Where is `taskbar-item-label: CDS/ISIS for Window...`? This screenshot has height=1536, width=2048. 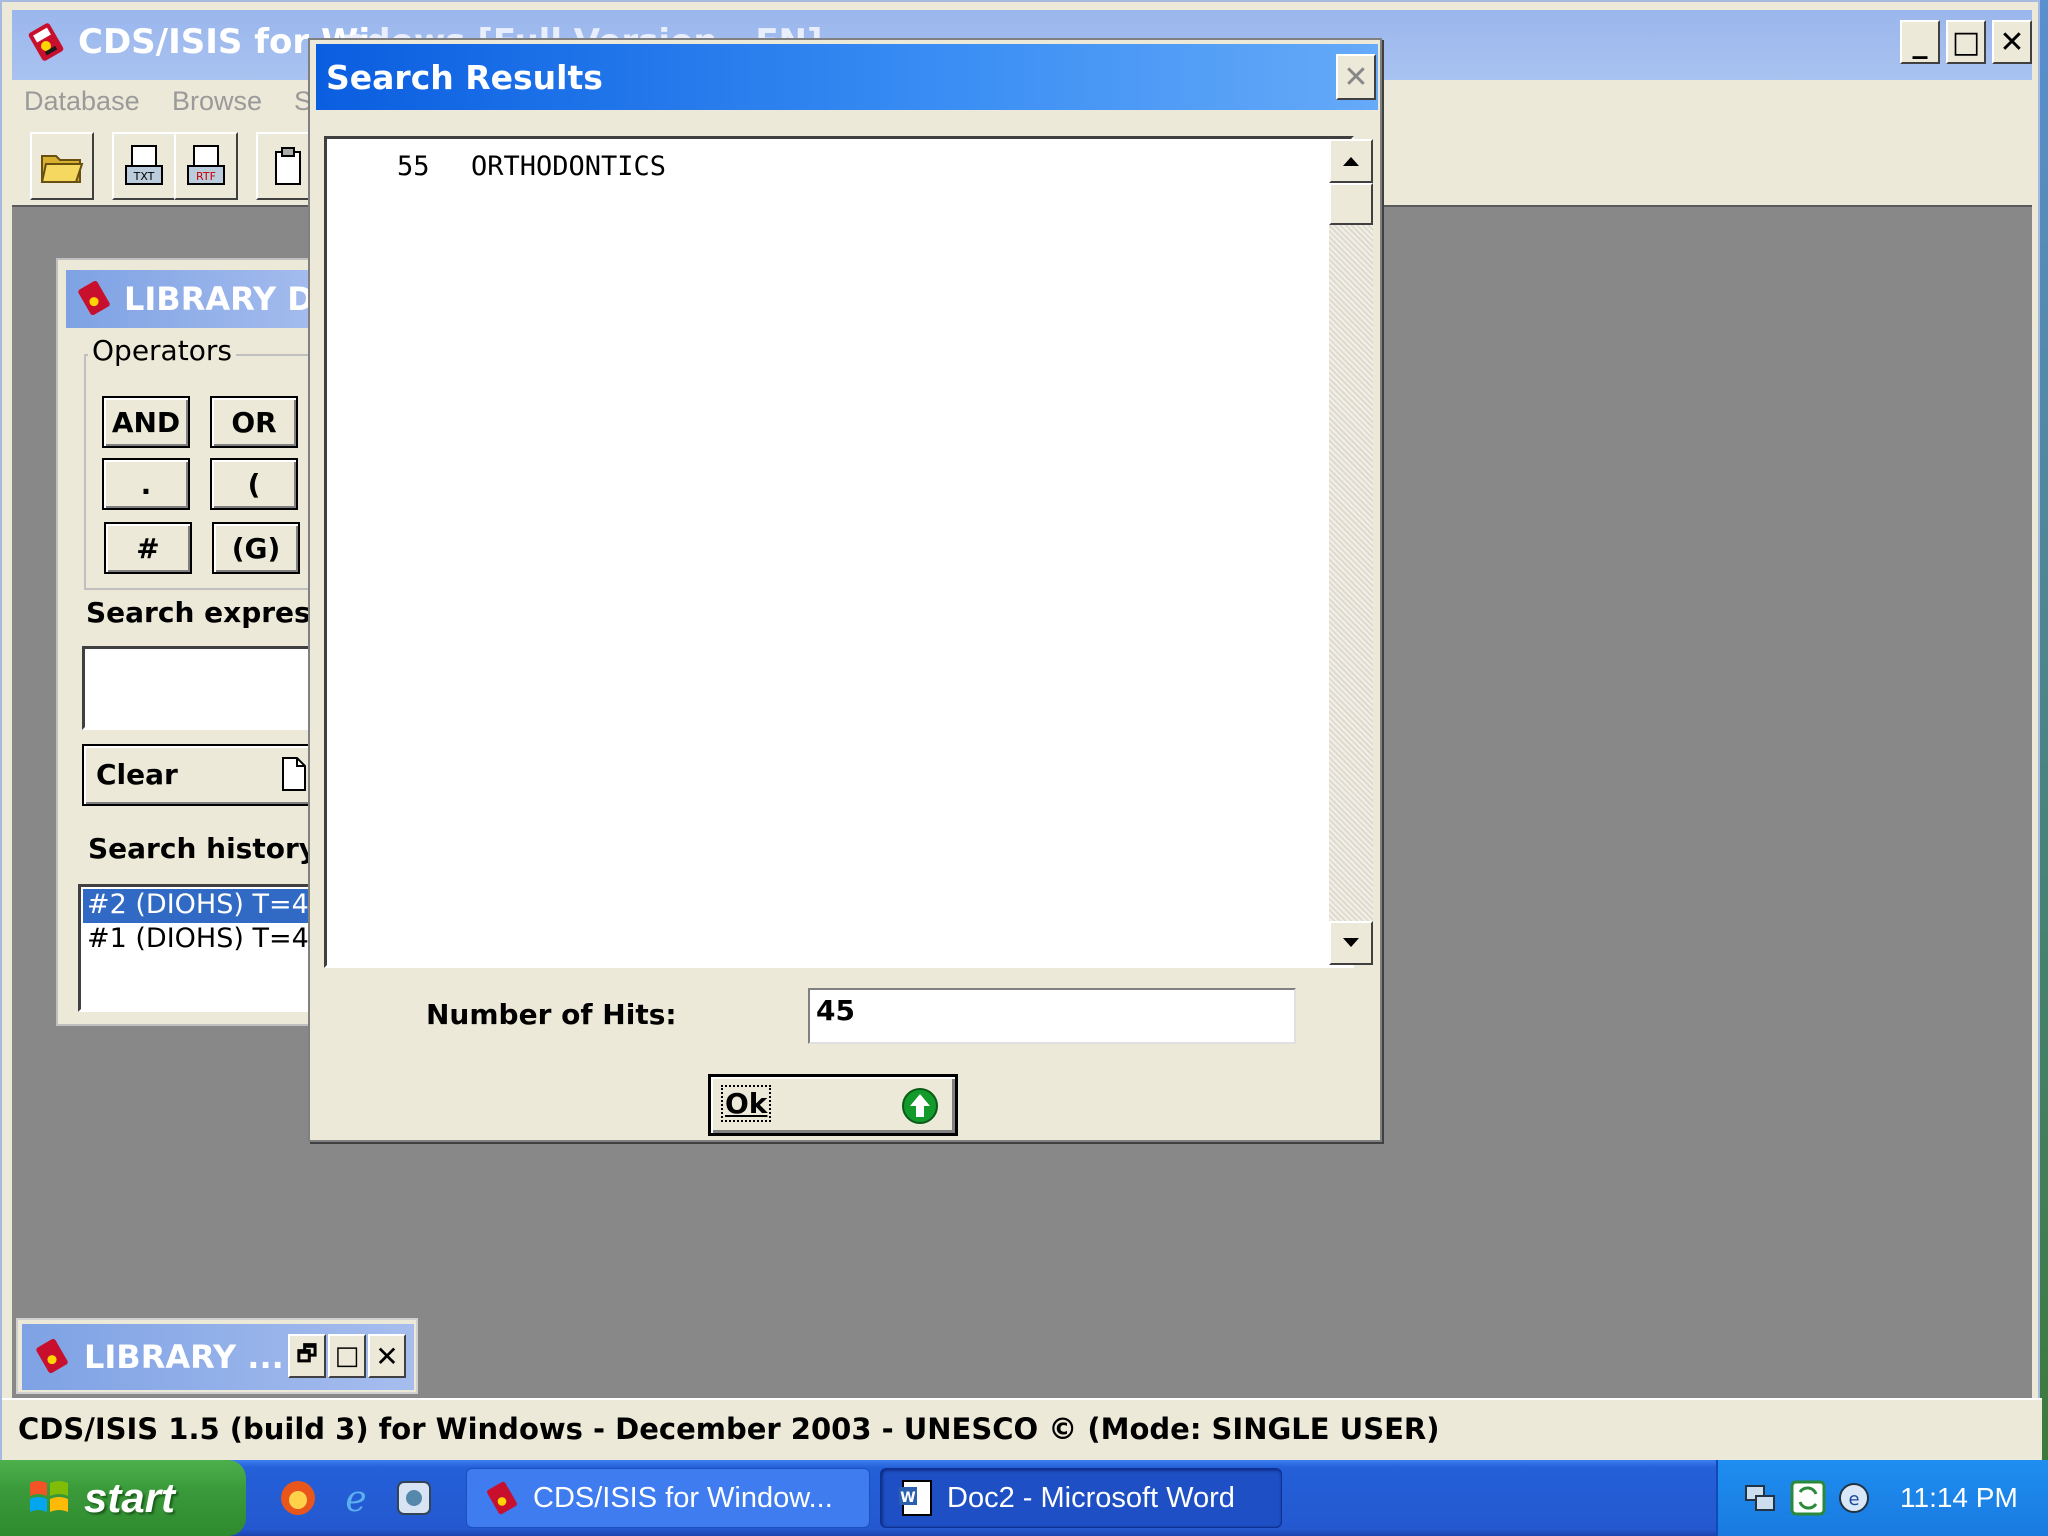 taskbar-item-label: CDS/ISIS for Window... is located at coordinates (683, 1497).